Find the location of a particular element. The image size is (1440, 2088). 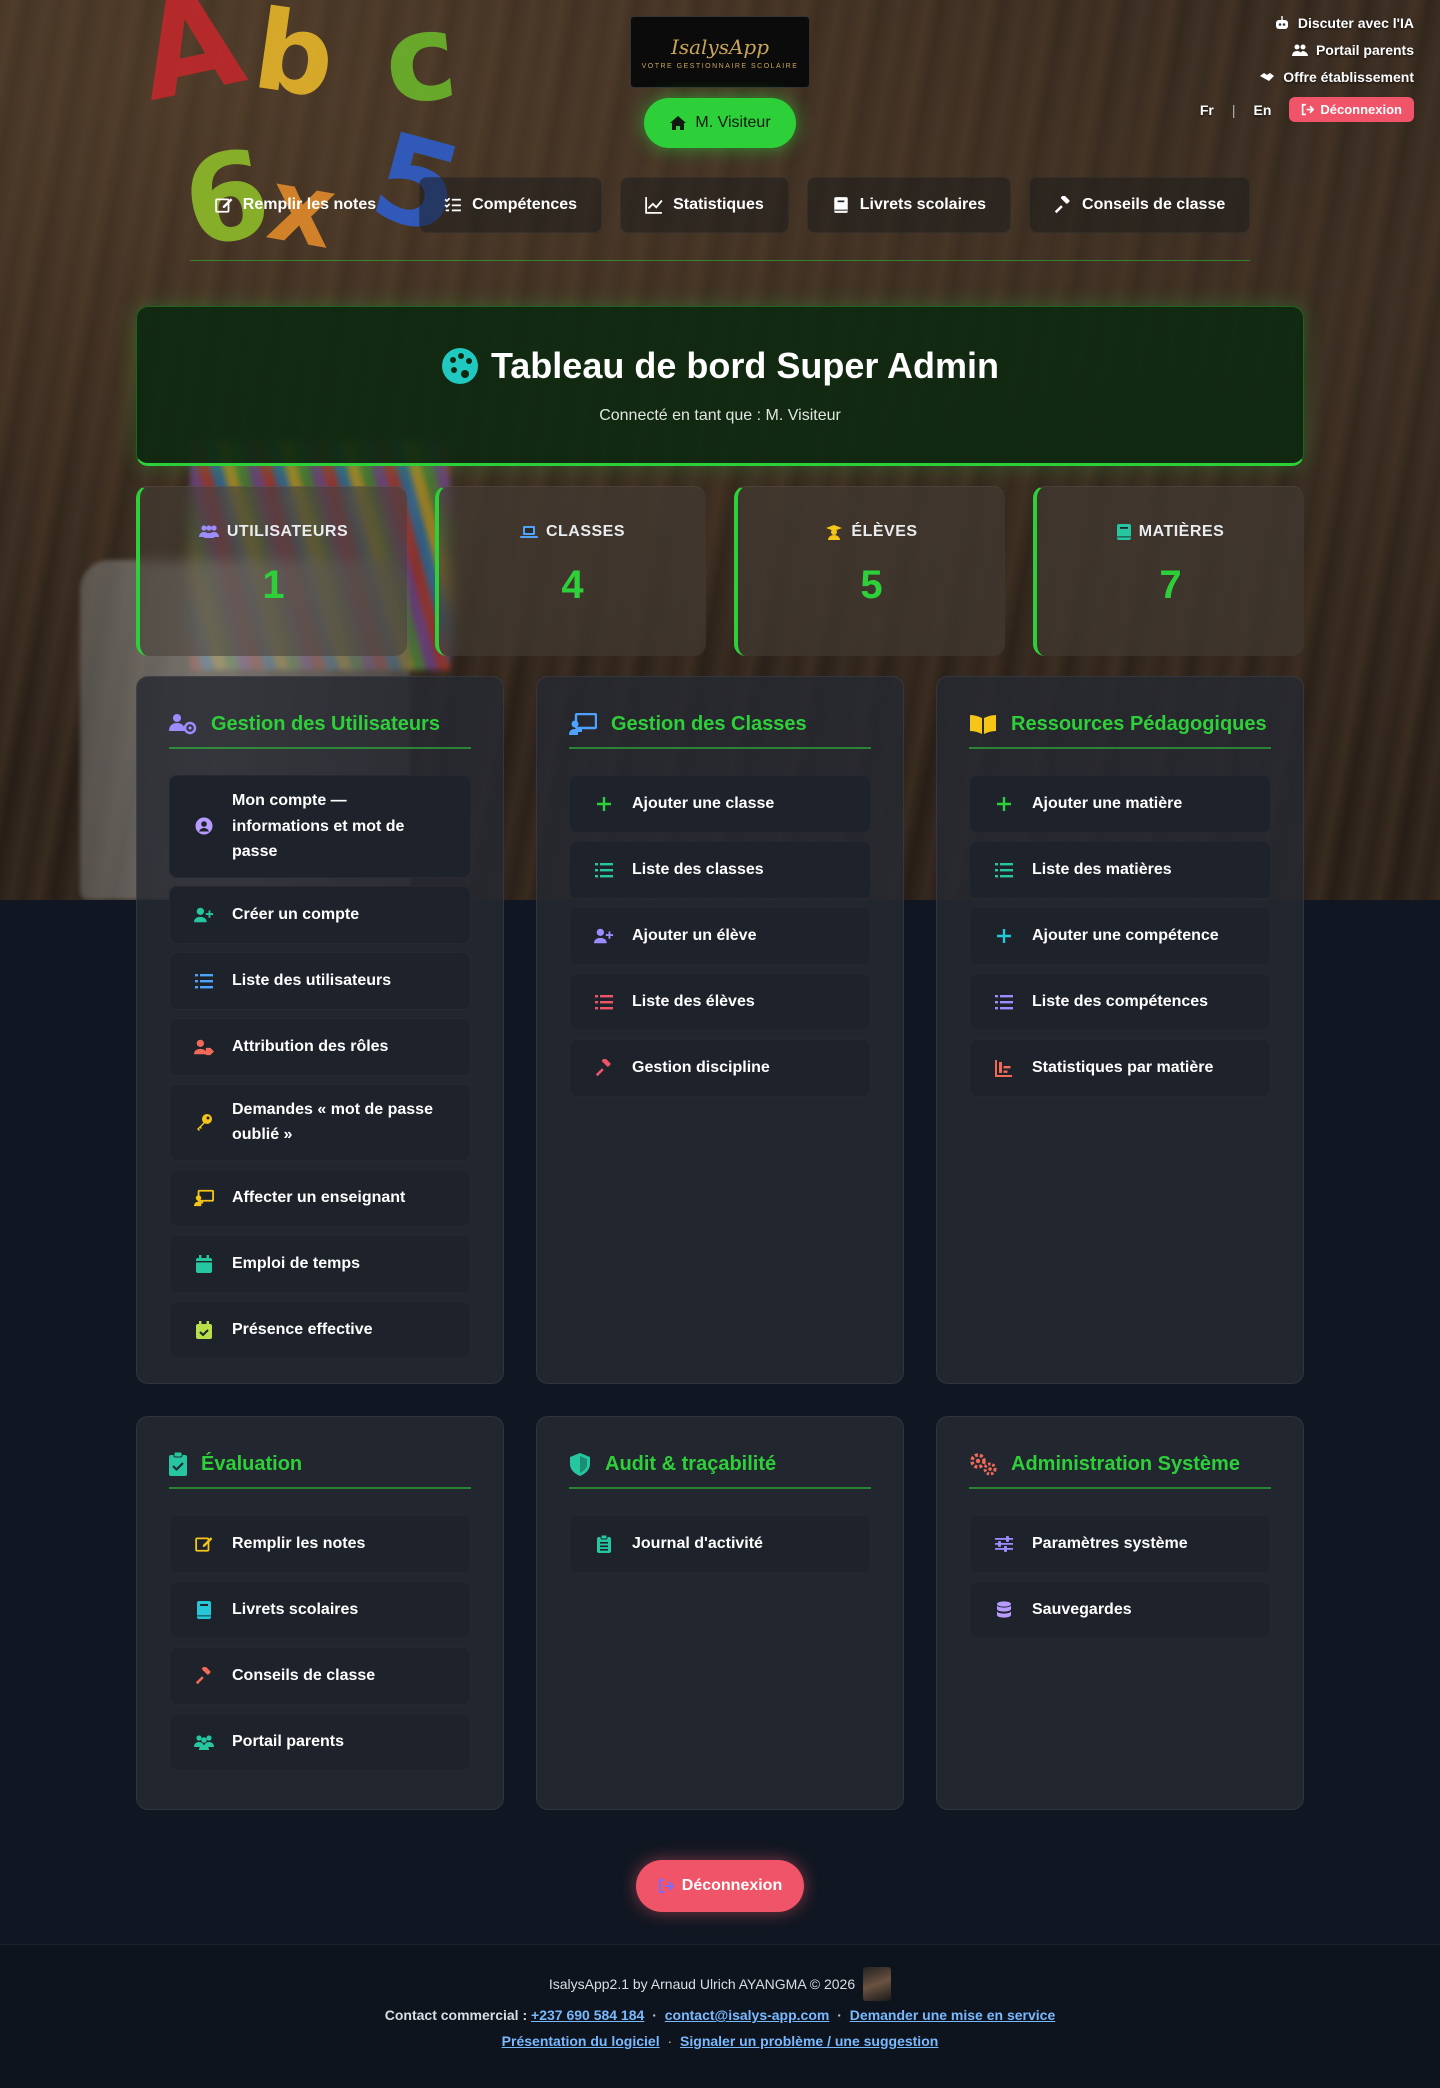

item-label: Affecter un enseignant is located at coordinates (319, 1198).